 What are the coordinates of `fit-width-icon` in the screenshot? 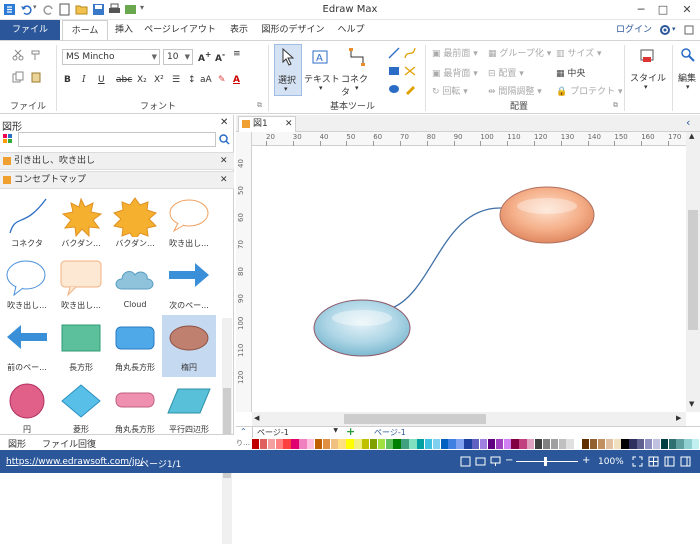 It's located at (480, 461).